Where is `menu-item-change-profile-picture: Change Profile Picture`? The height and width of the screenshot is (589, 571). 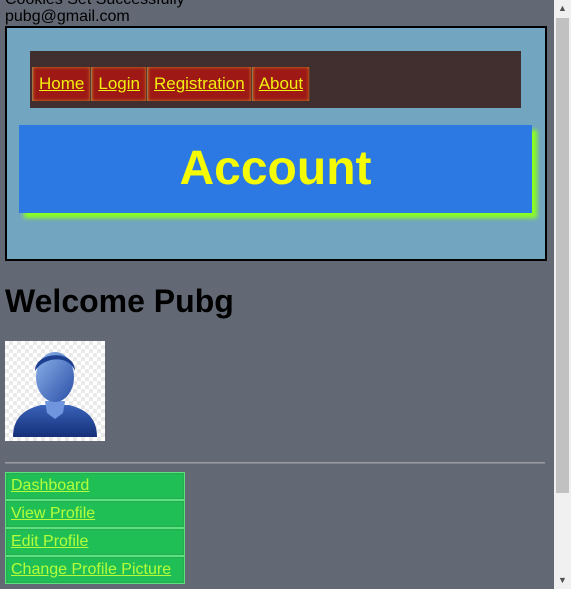
menu-item-change-profile-picture: Change Profile Picture is located at coordinates (95, 570).